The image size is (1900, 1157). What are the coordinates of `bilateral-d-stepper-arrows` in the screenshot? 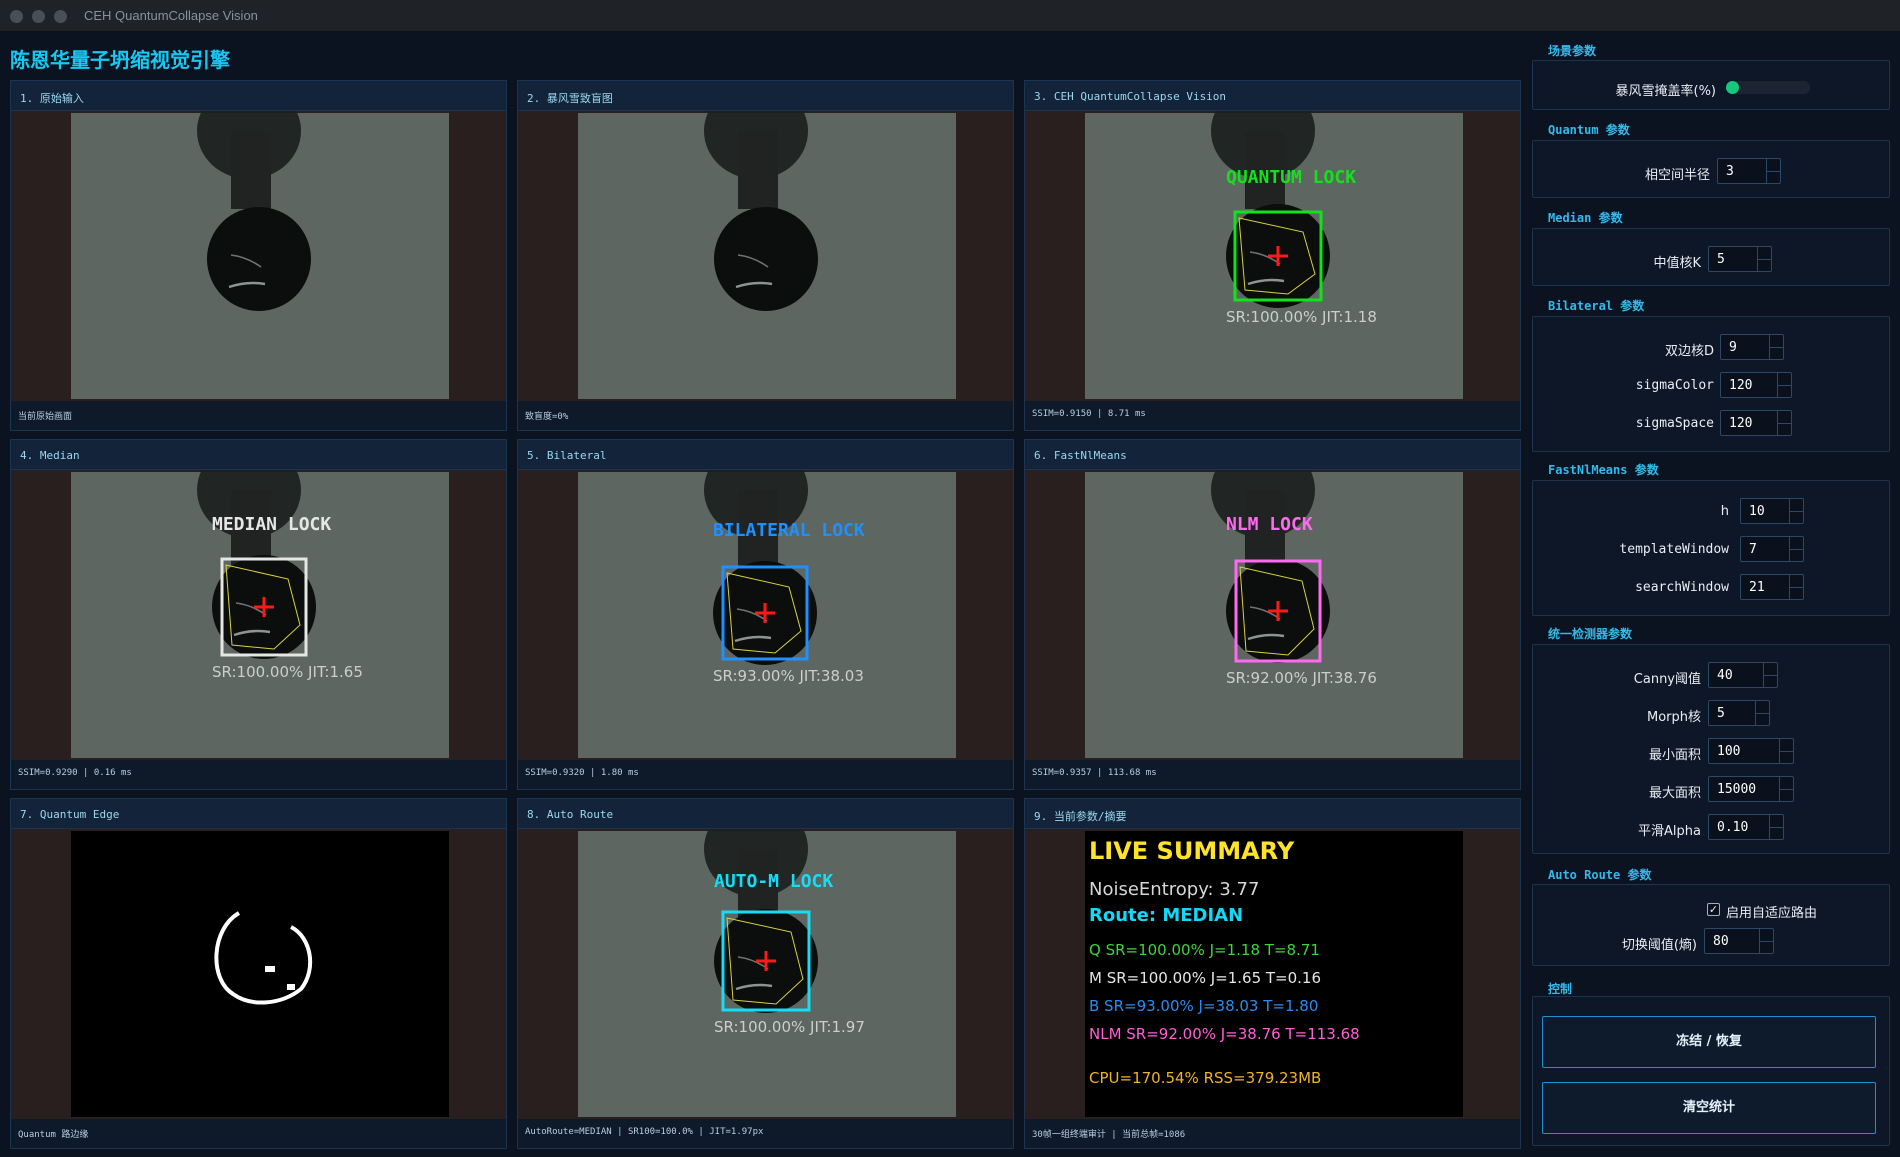 It's located at (1776, 347).